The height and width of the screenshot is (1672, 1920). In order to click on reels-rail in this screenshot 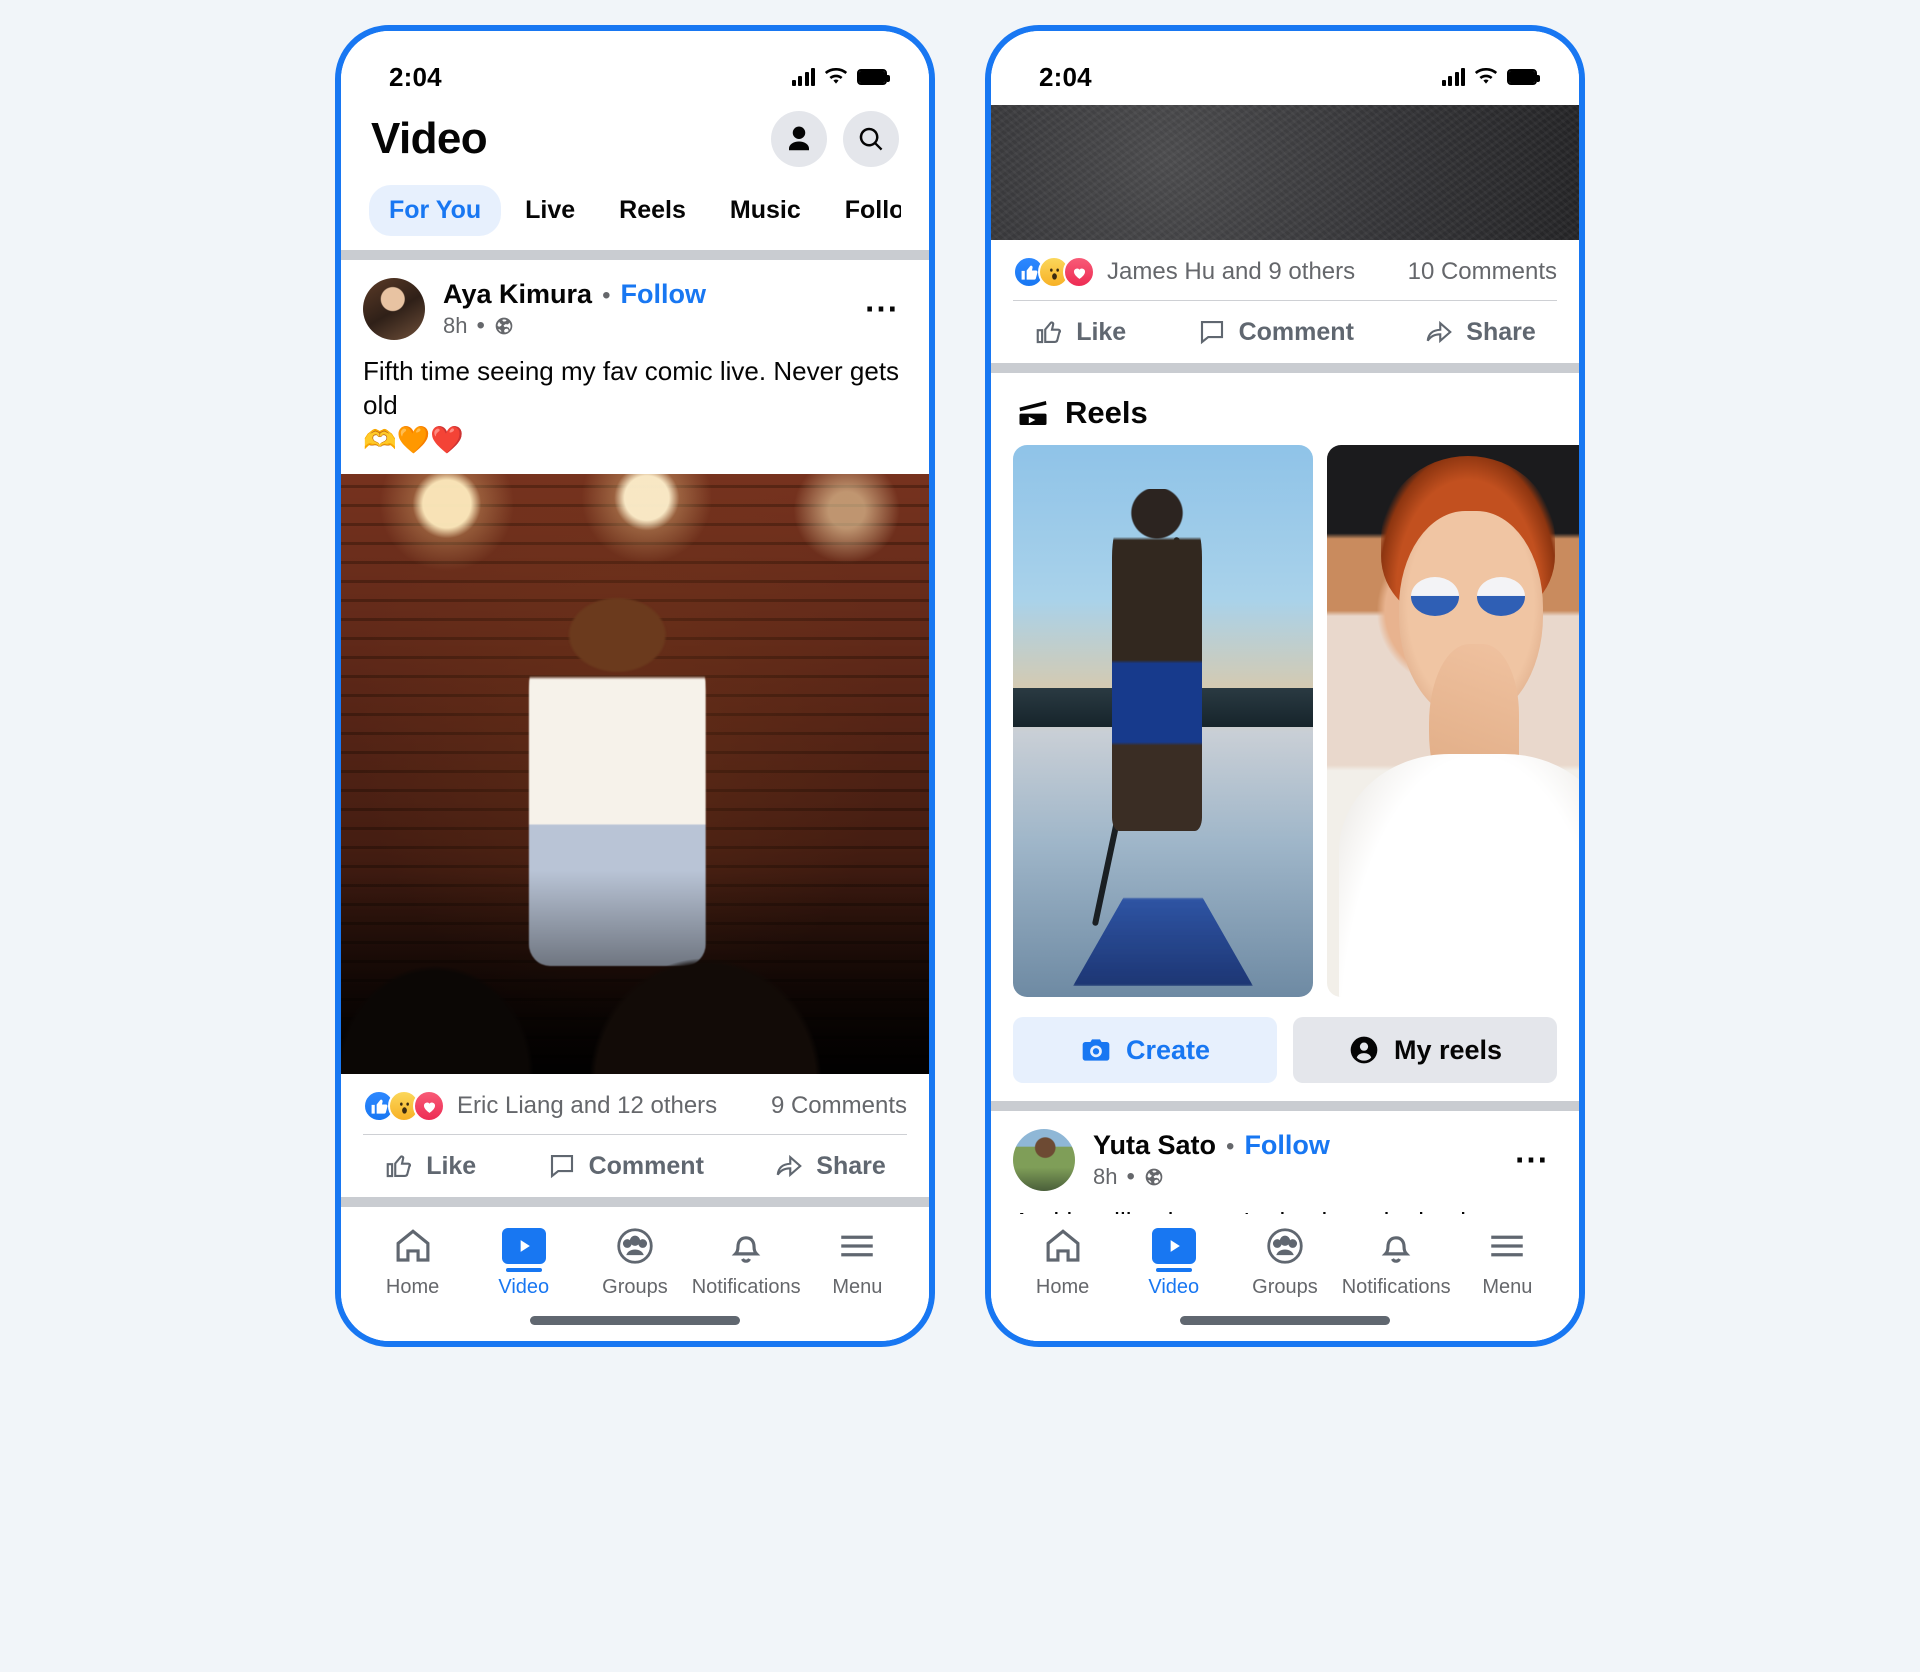, I will do `click(1285, 721)`.